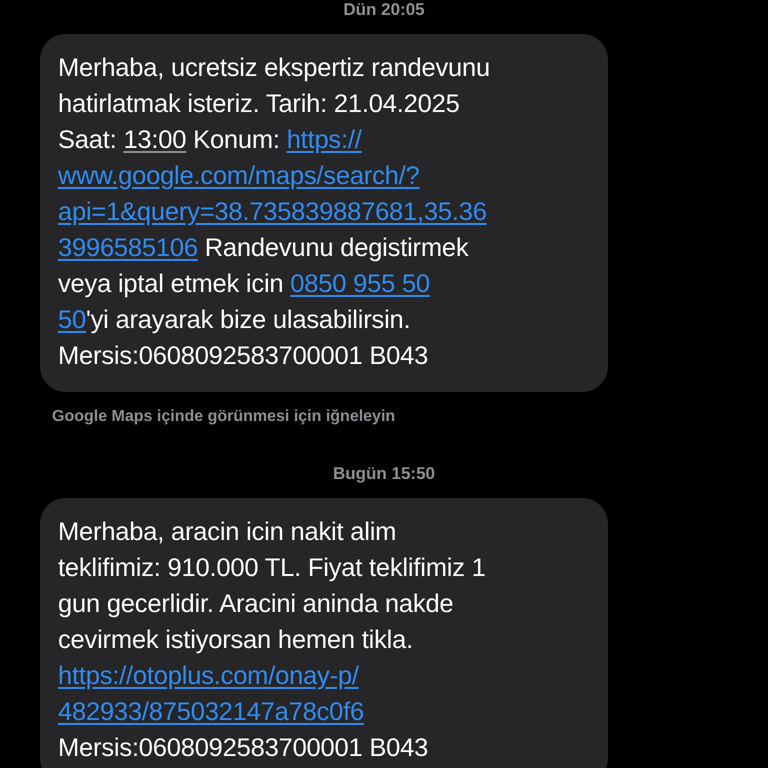  I want to click on link: https://otoplus.com/onay-p/, so click(208, 676).